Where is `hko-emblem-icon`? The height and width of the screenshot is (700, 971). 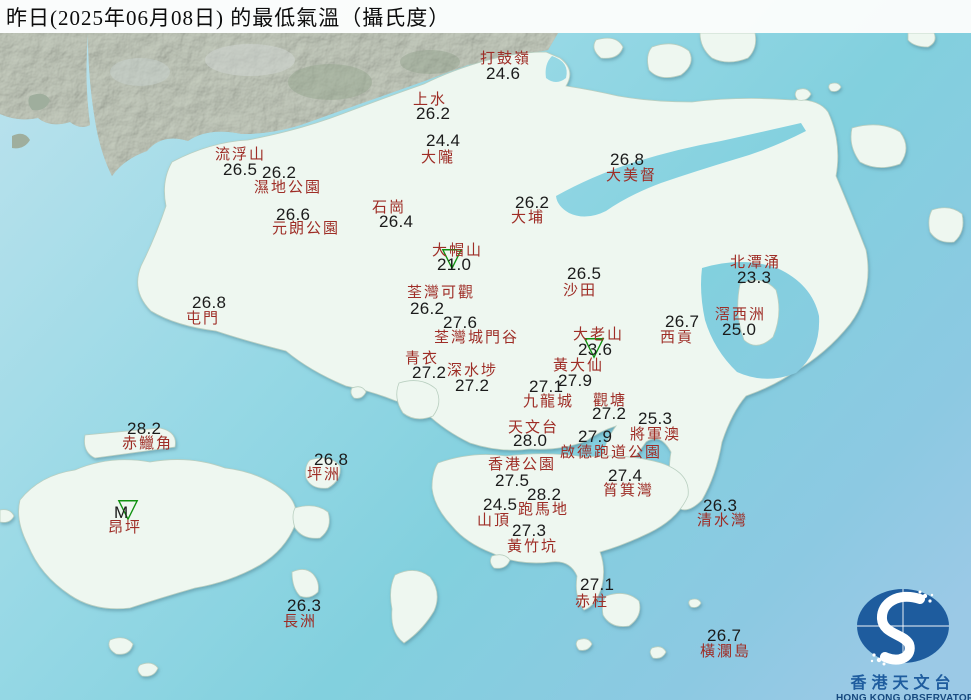
hko-emblem-icon is located at coordinates (903, 627).